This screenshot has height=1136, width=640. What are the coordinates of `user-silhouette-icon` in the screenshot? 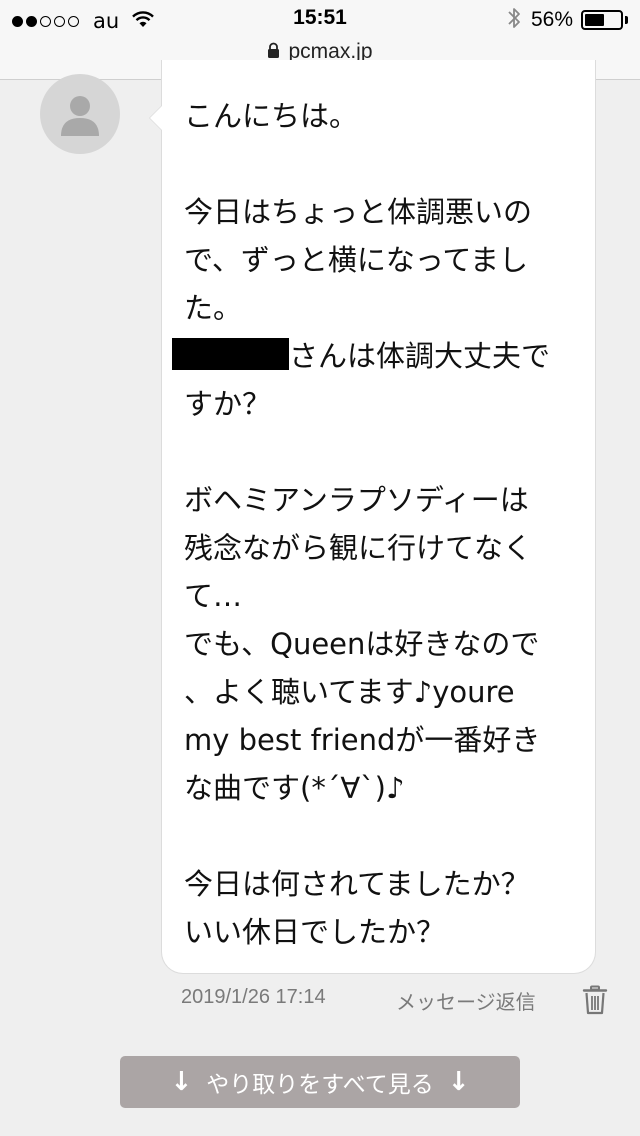 It's located at (80, 116).